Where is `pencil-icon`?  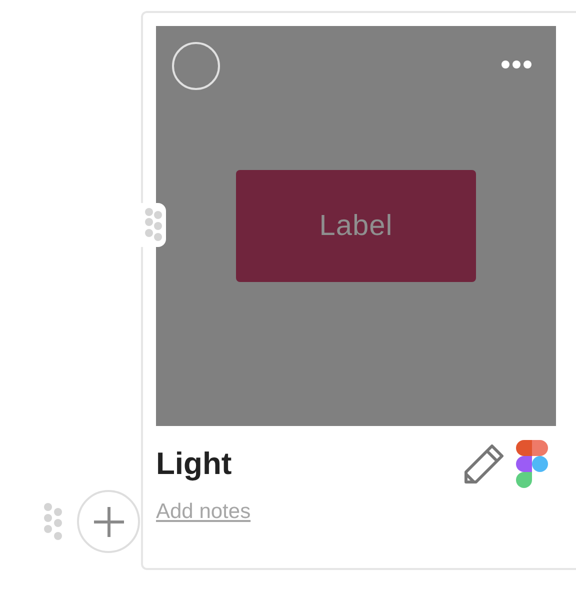 pencil-icon is located at coordinates (484, 464).